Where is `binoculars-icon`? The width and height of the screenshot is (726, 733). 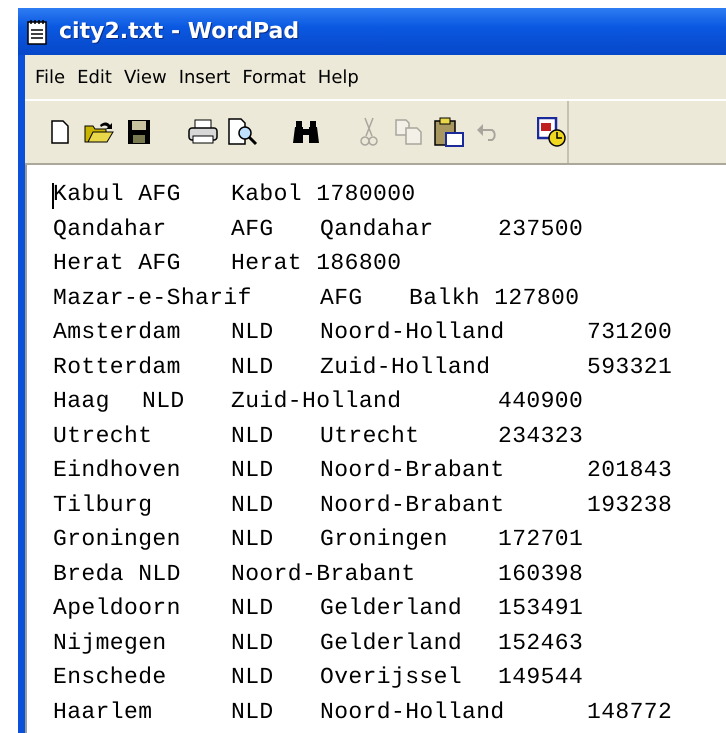
binoculars-icon is located at coordinates (306, 132).